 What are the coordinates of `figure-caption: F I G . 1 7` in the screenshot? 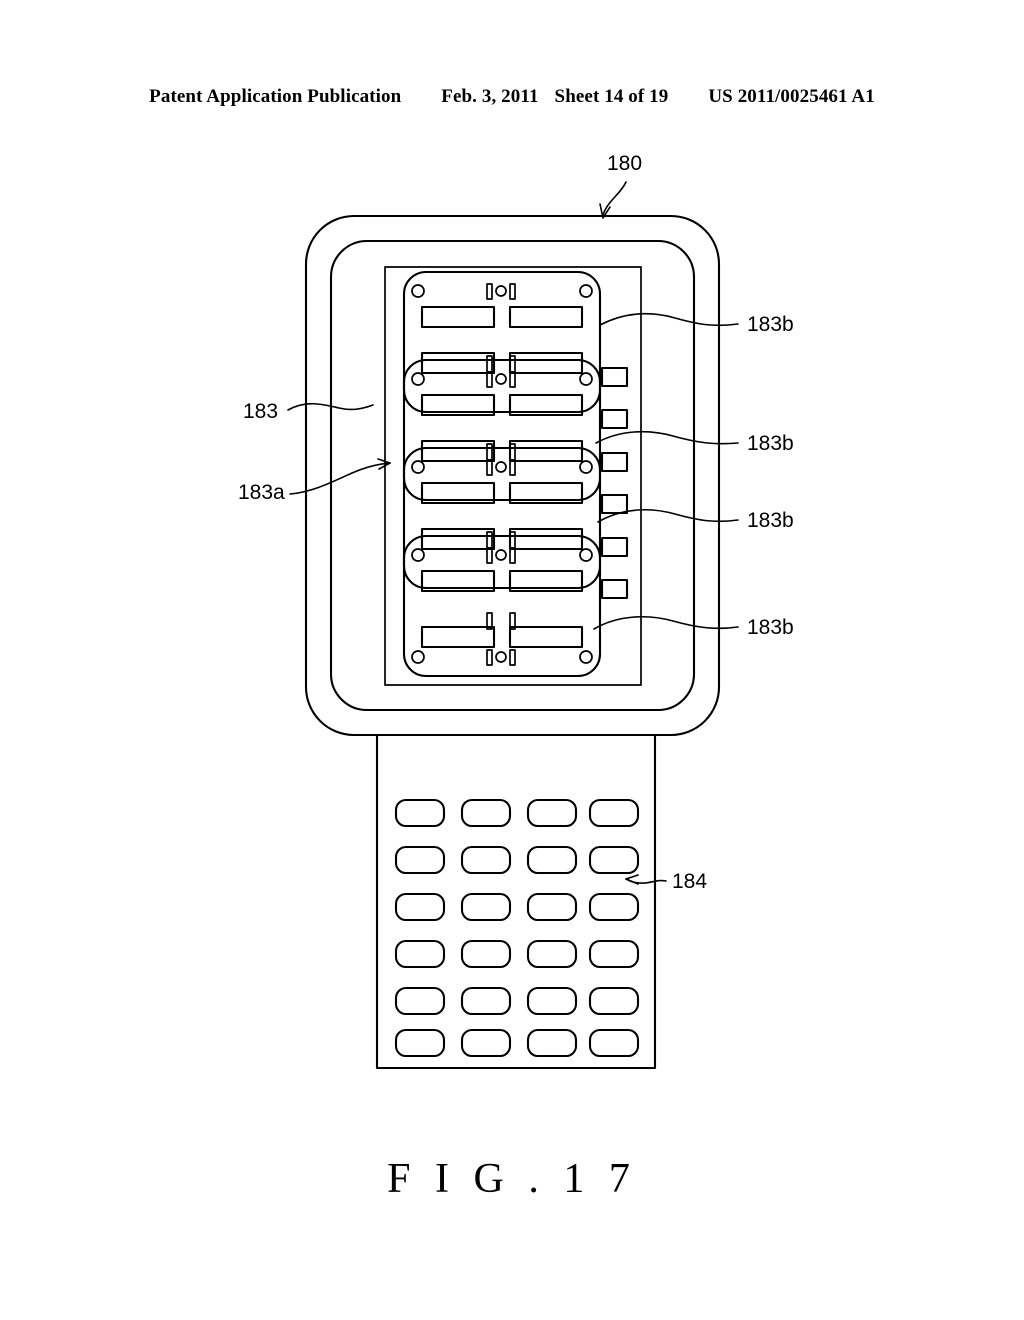 It's located at (512, 1179).